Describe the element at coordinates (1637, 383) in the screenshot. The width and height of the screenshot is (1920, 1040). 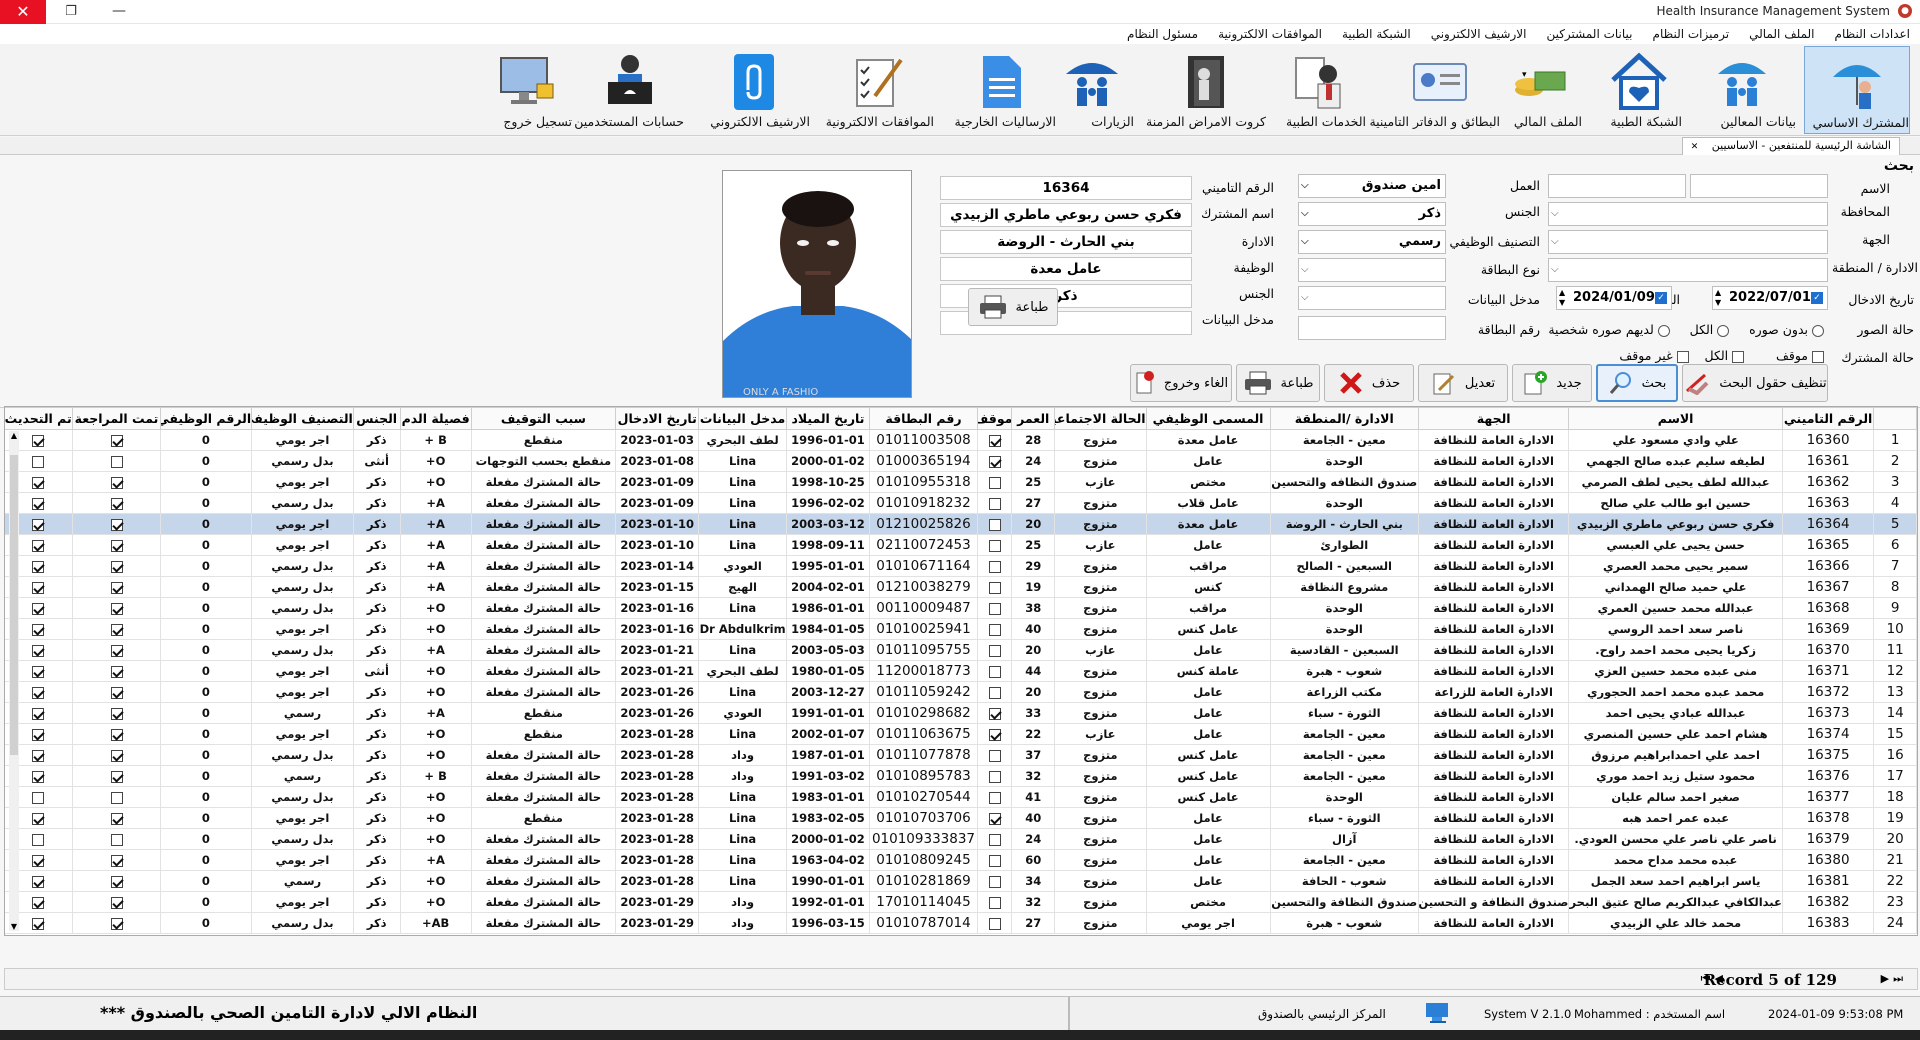
I see `search-button: بحث` at that location.